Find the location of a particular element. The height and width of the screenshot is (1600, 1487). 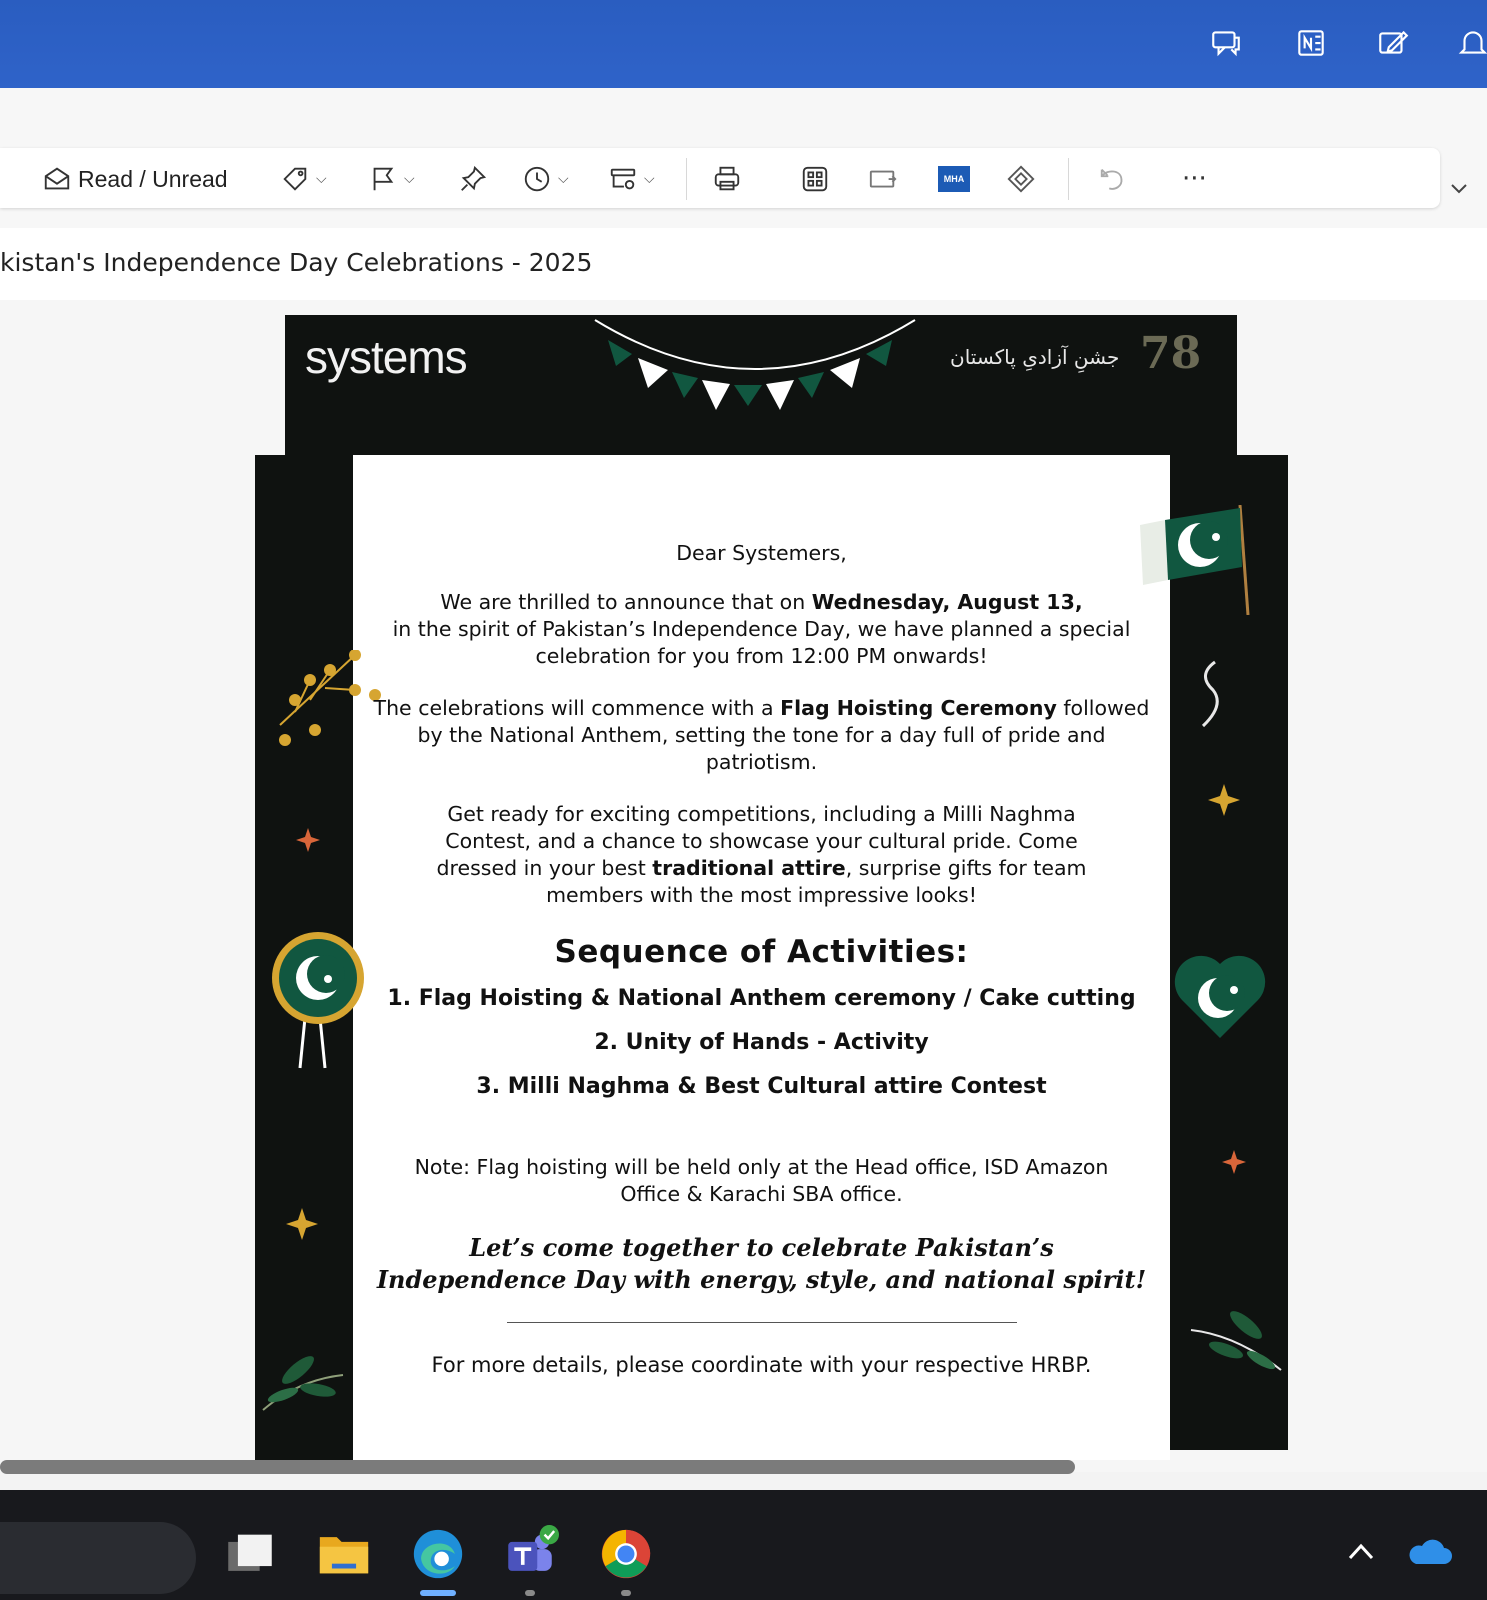

edge-icon is located at coordinates (438, 1554).